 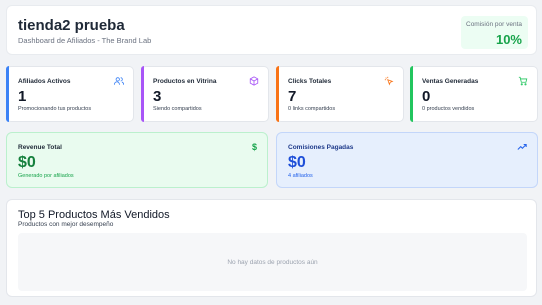 I want to click on commissions-title: Comisiones Pagadas, so click(x=321, y=147).